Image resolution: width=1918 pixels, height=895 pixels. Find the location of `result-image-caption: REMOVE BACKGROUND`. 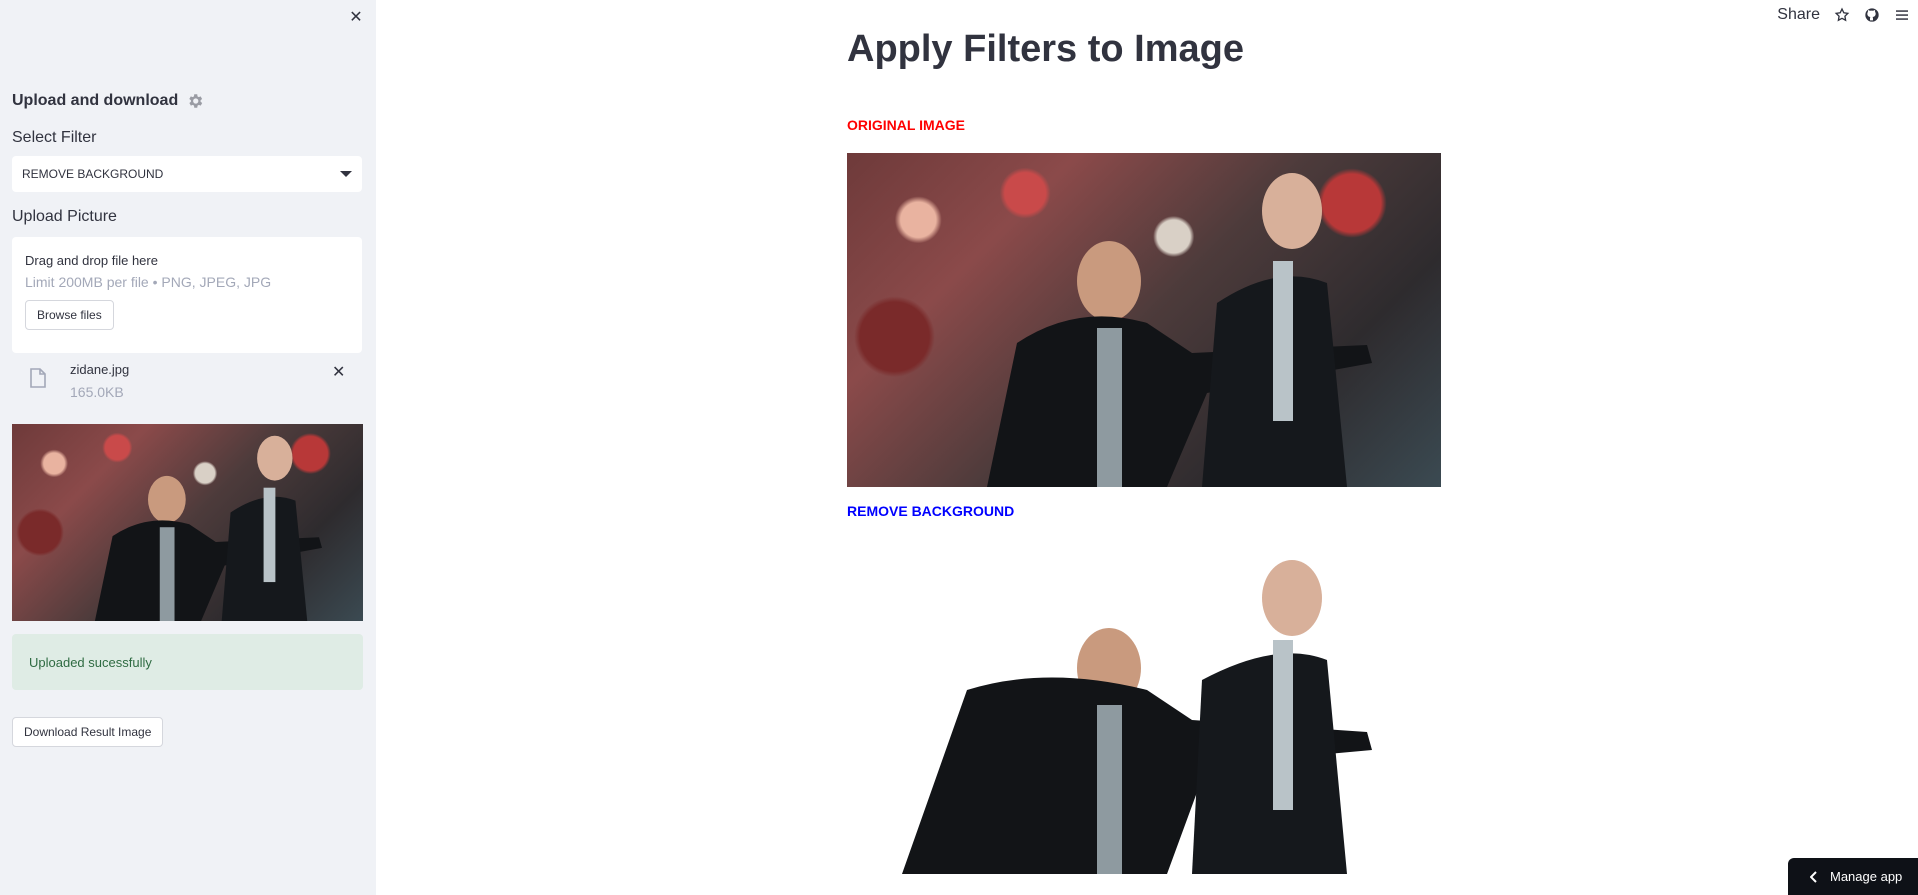

result-image-caption: REMOVE BACKGROUND is located at coordinates (931, 511).